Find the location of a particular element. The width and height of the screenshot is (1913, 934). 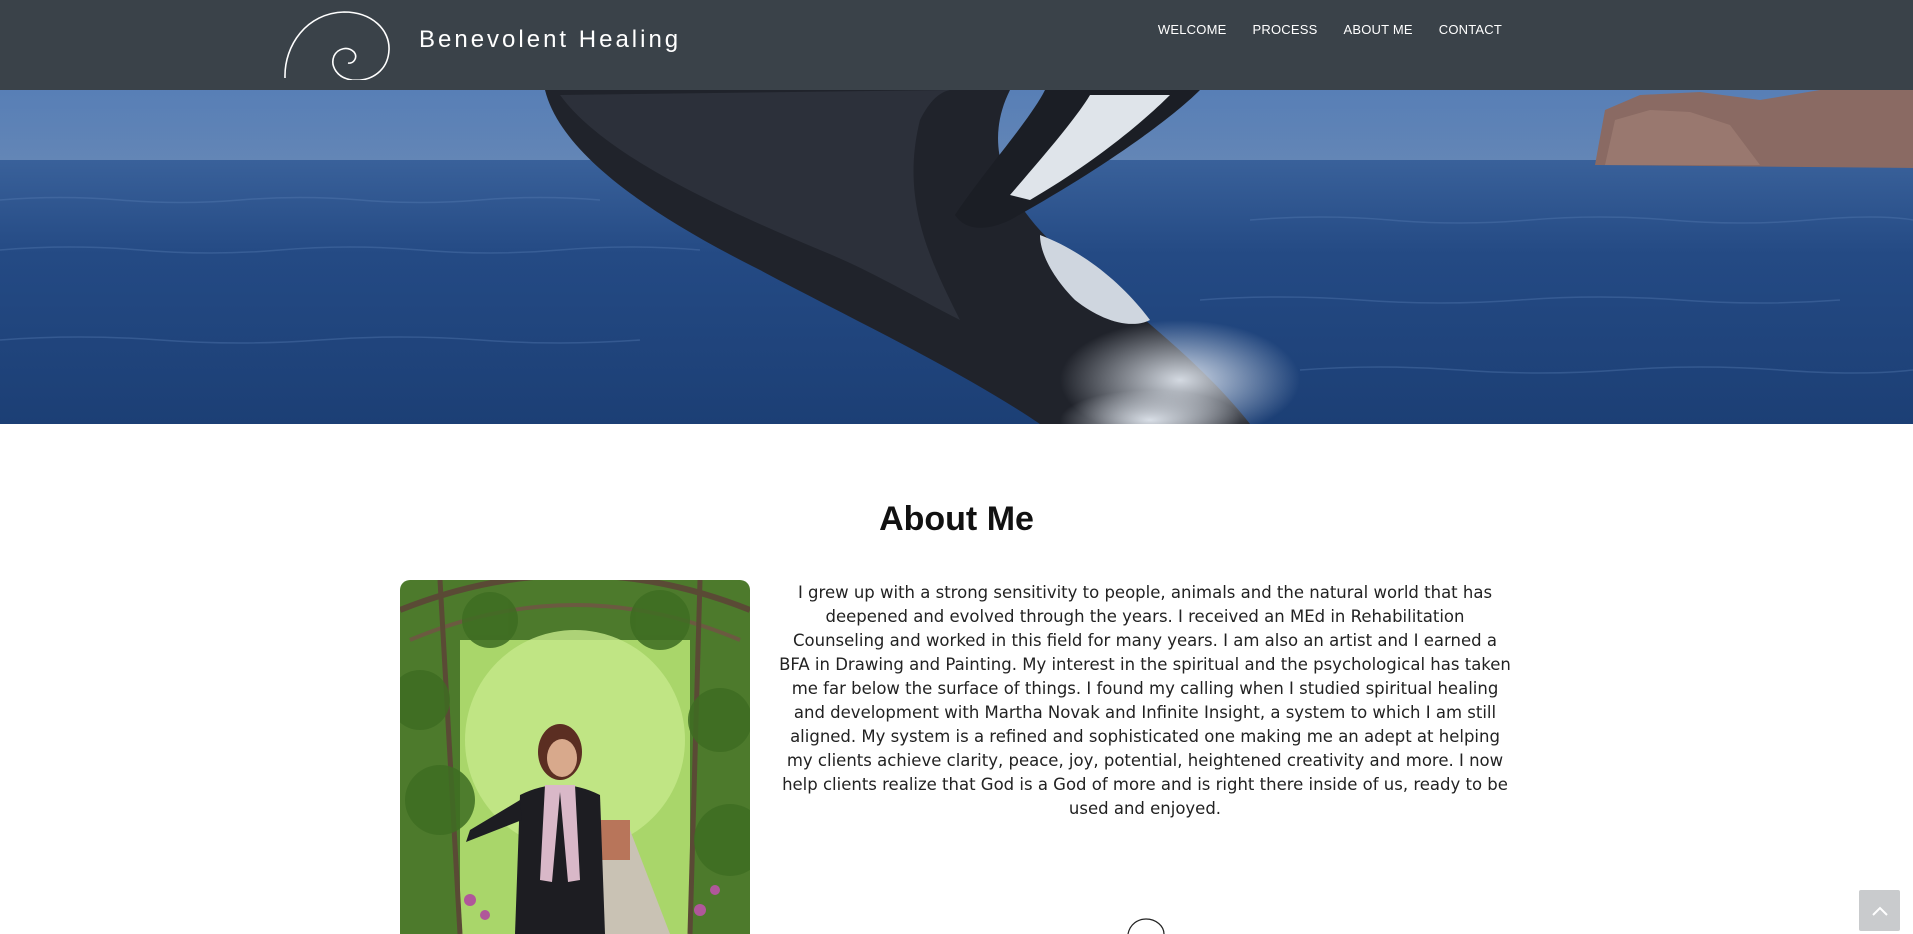

about-photo is located at coordinates (575, 757).